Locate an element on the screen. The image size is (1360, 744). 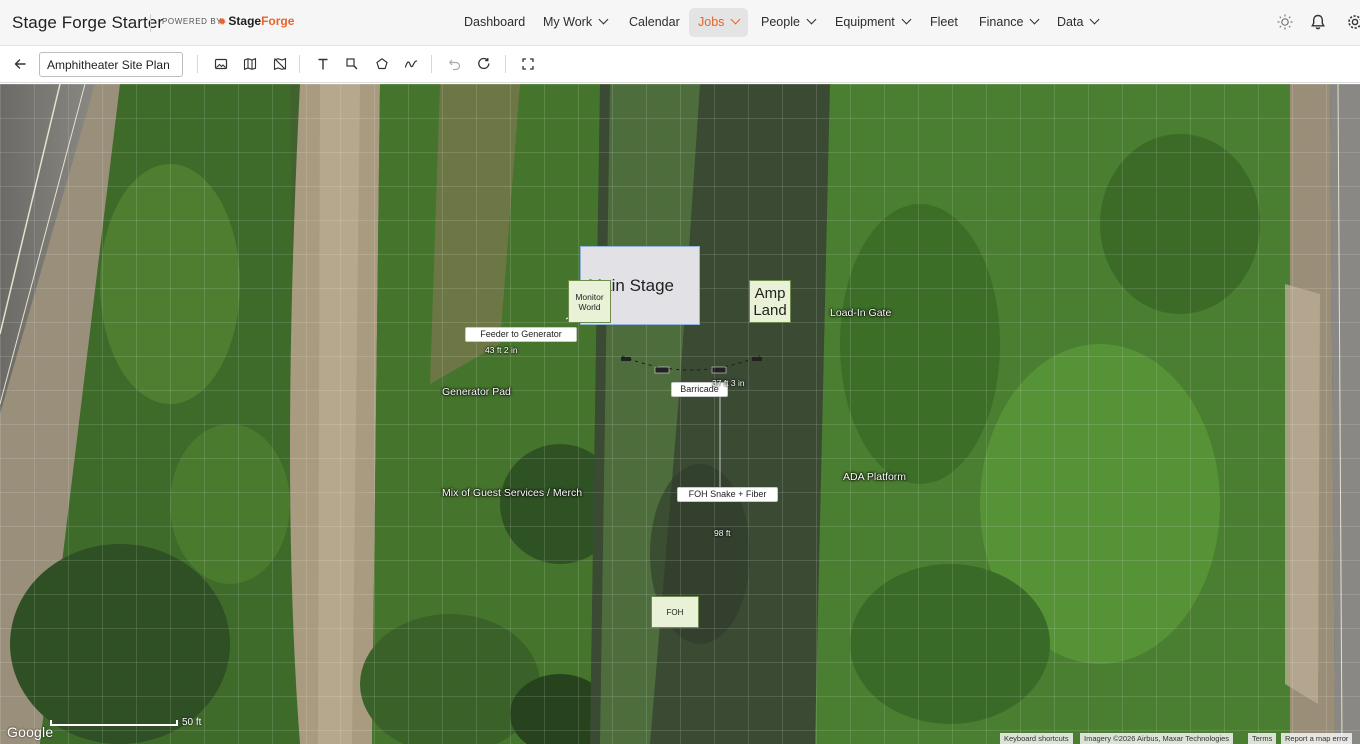
editor-toolbar is located at coordinates (680, 64).